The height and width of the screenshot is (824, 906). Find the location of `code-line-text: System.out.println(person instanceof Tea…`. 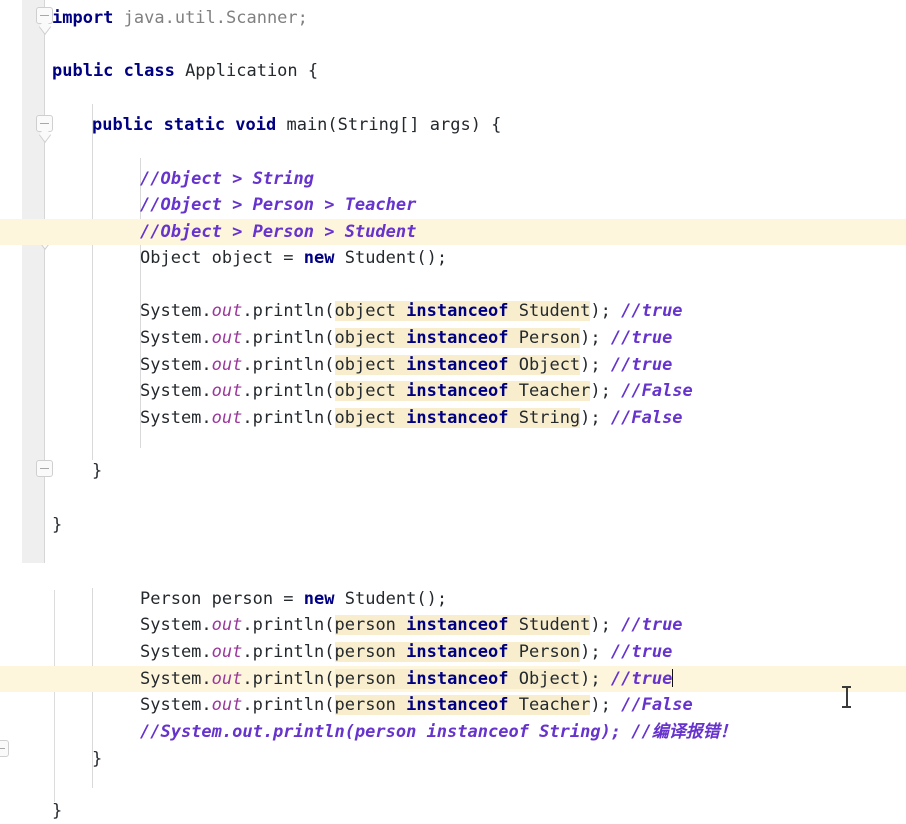

code-line-text: System.out.println(person instanceof Tea… is located at coordinates (346, 705).